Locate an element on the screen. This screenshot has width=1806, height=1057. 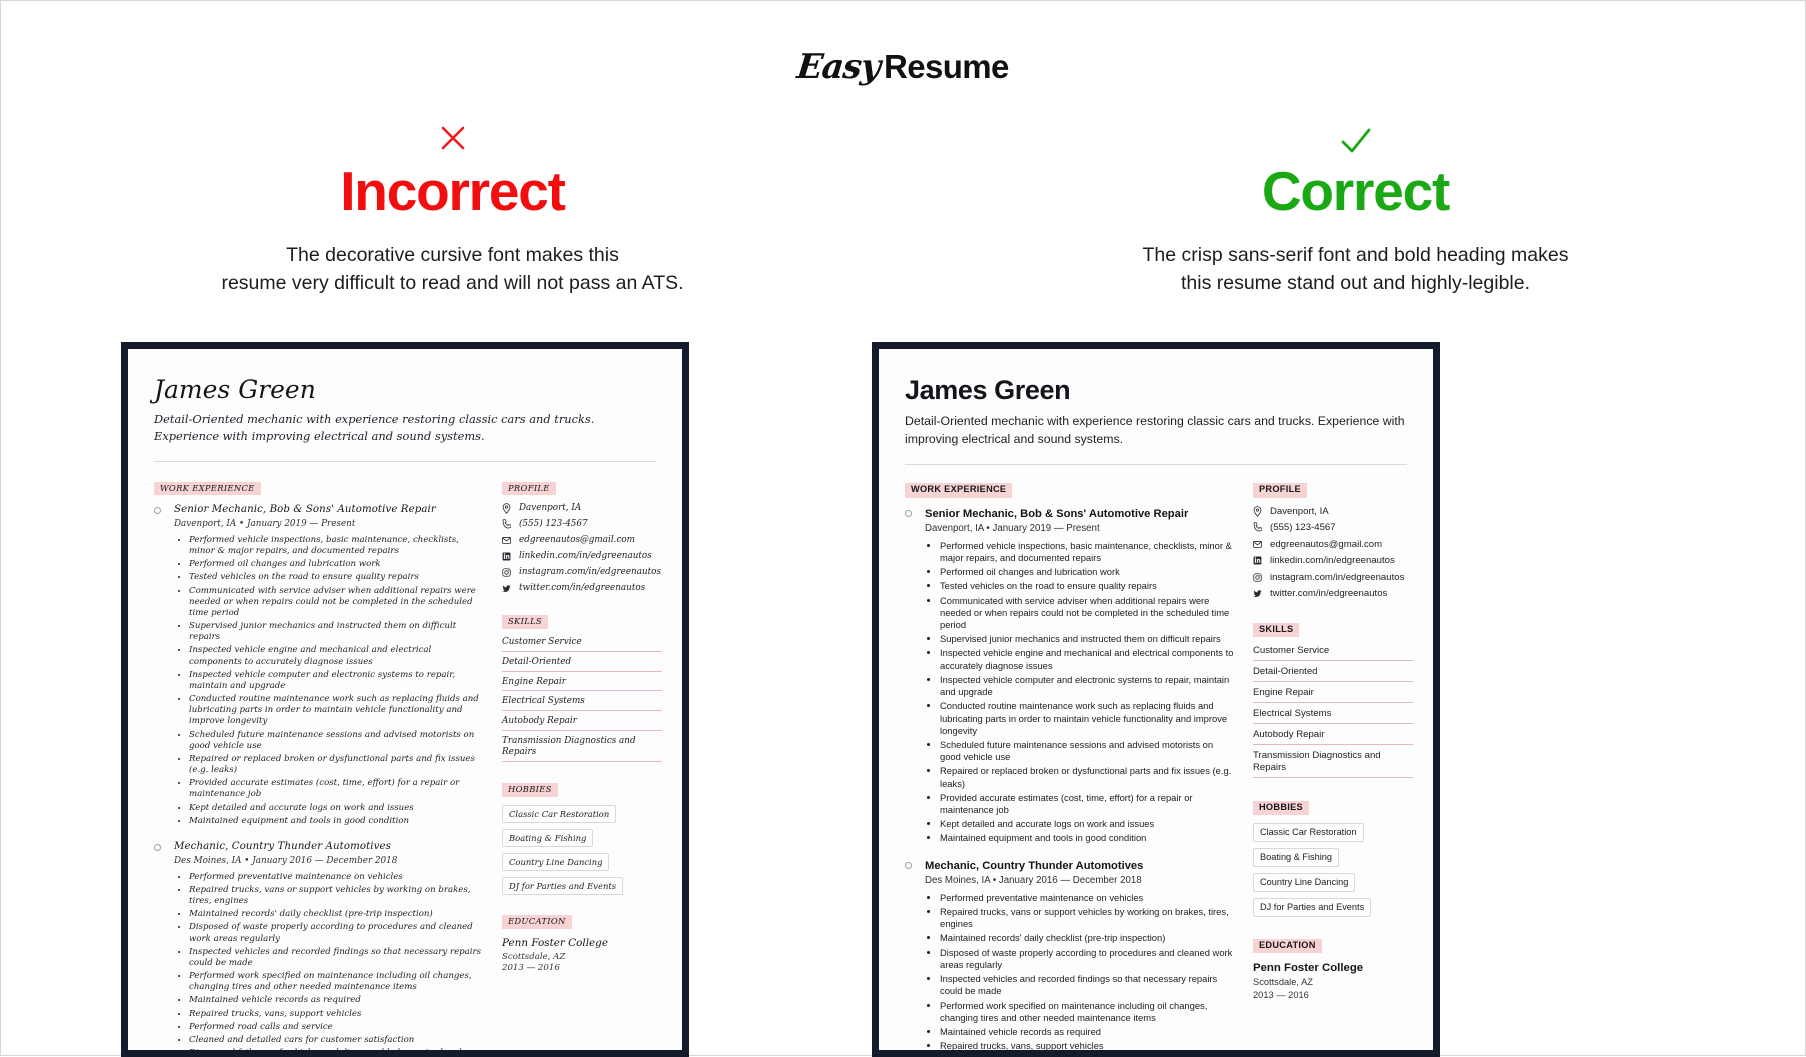
contact-instagram: instagram.com/in/edgreenautos is located at coordinates (582, 572).